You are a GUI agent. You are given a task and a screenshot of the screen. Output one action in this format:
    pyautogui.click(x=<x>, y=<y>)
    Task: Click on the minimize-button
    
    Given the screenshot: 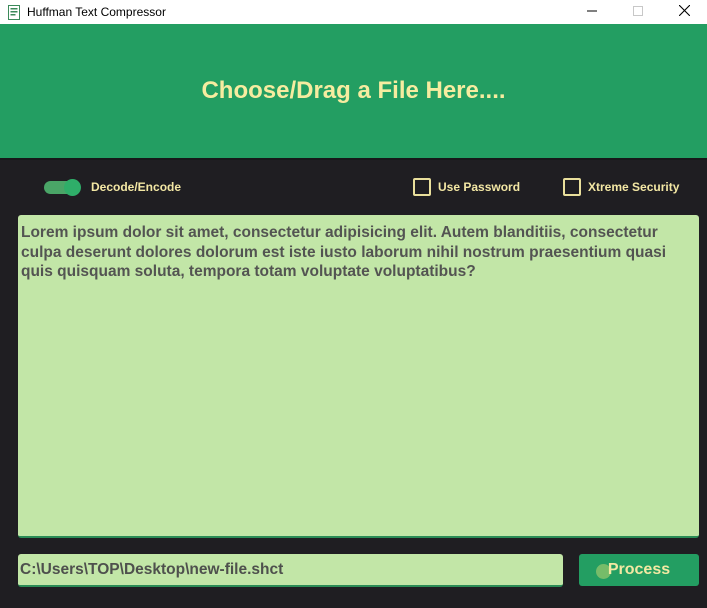 What is the action you would take?
    pyautogui.click(x=592, y=12)
    